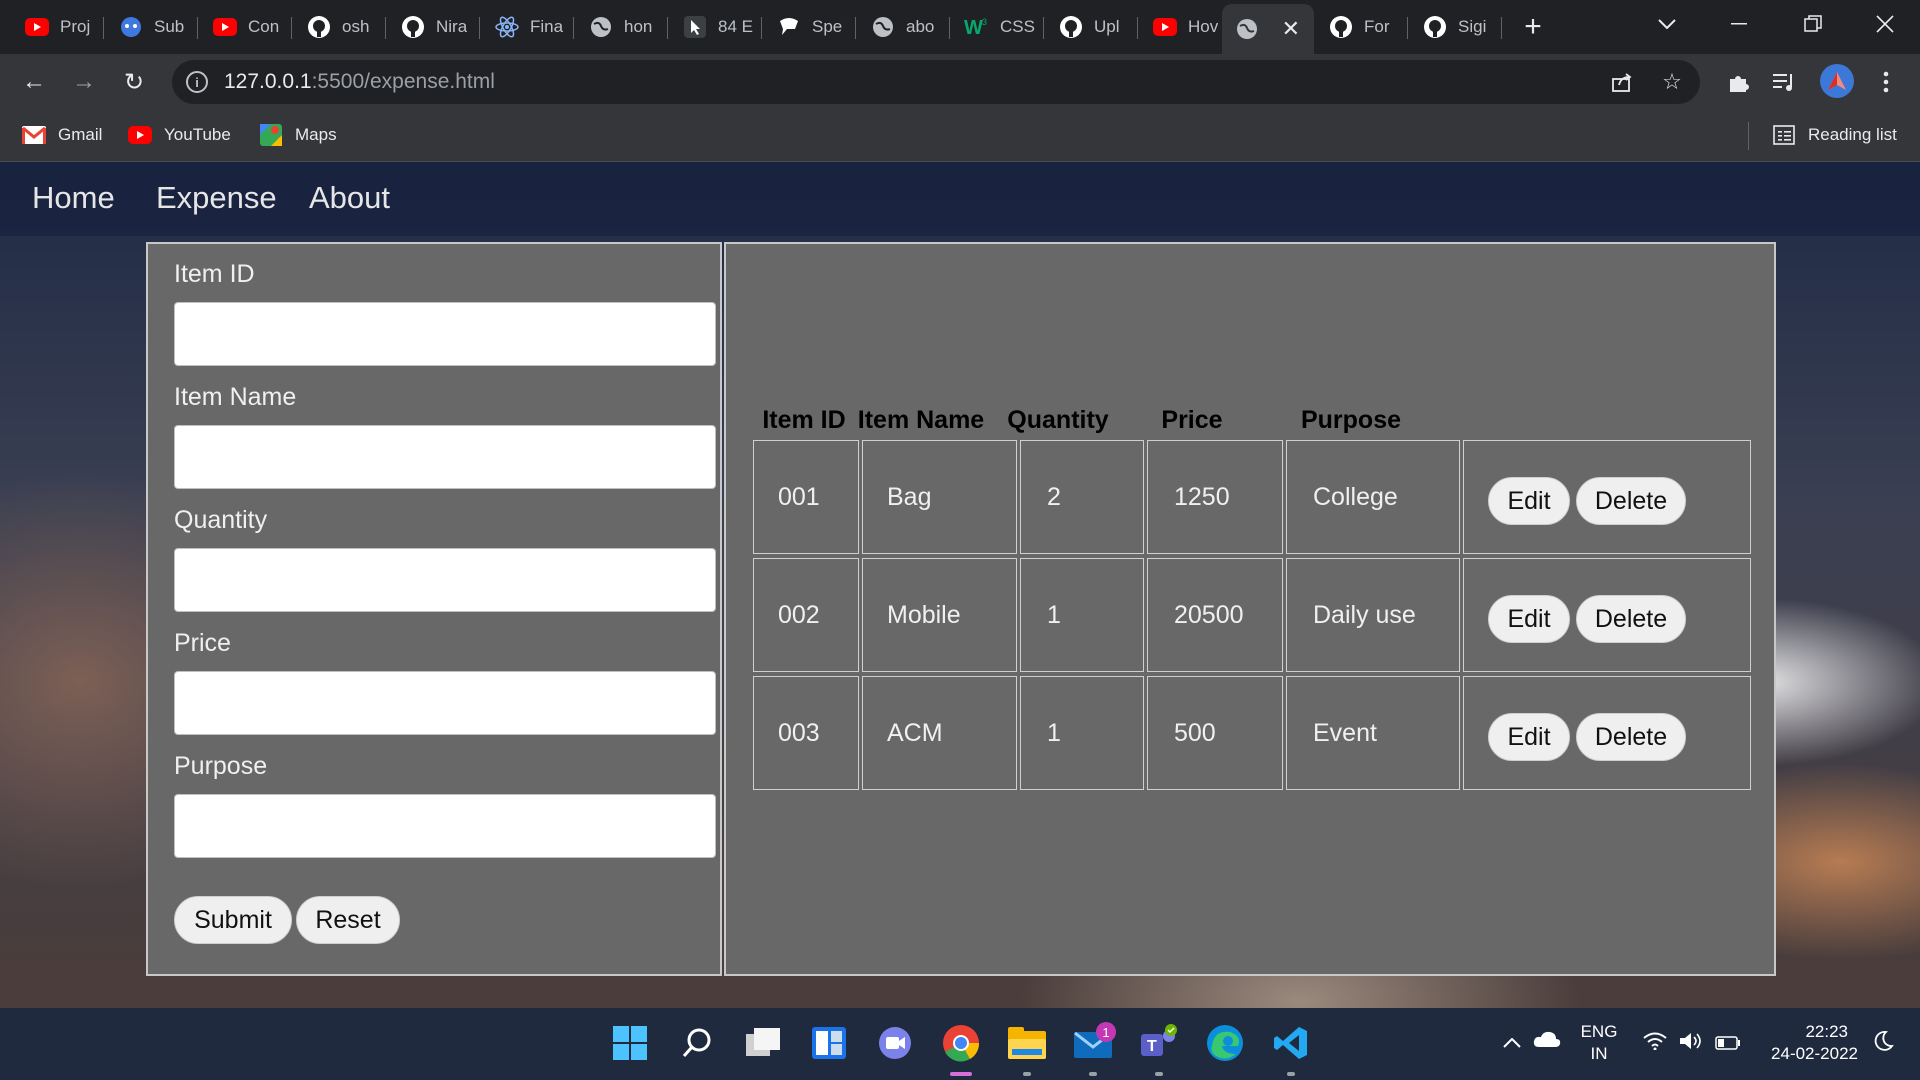 The height and width of the screenshot is (1080, 1920). What do you see at coordinates (1512, 1043) in the screenshot?
I see `show-hidden-icons-icon` at bounding box center [1512, 1043].